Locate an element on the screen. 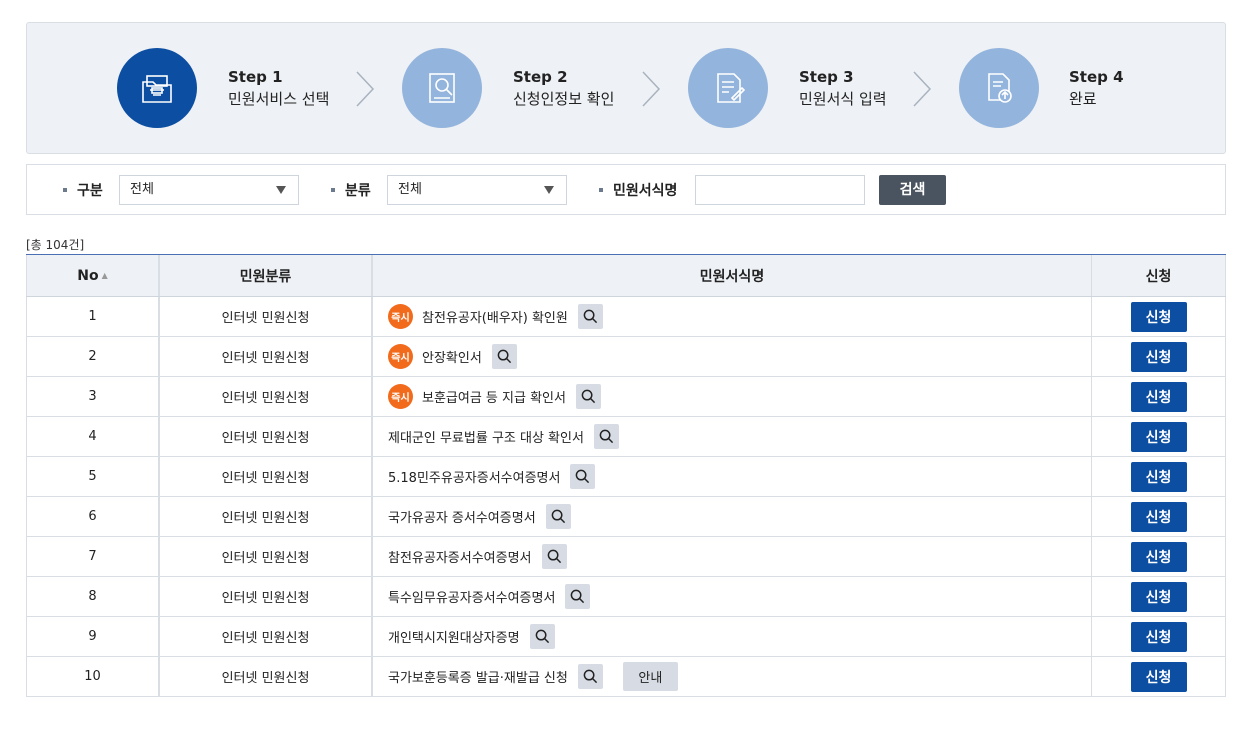  form-name: 참전유공자증서수여증명서 is located at coordinates (460, 556).